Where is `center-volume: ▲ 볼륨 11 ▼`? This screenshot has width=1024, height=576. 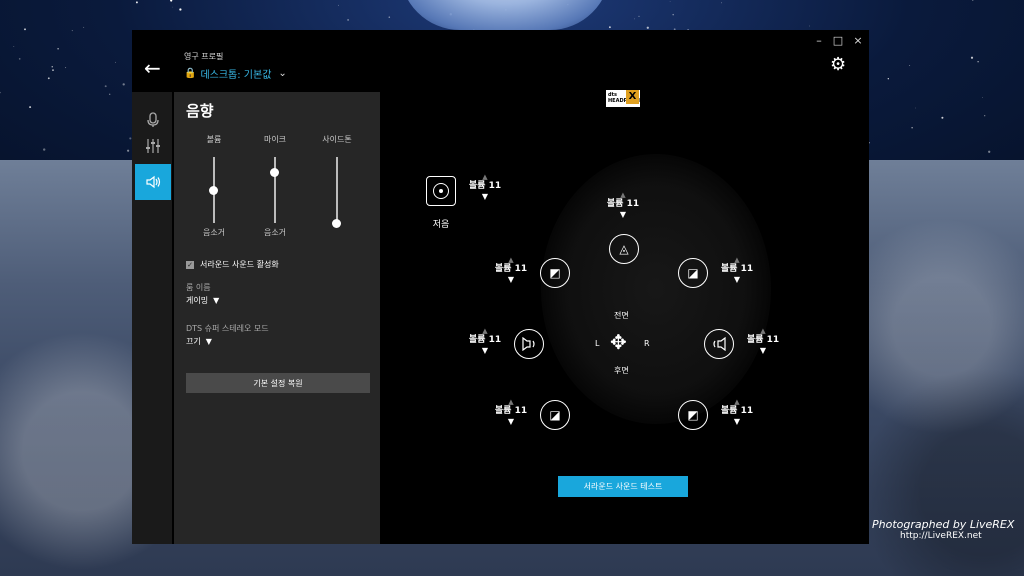
center-volume: ▲ 볼륨 11 ▼ is located at coordinates (623, 205).